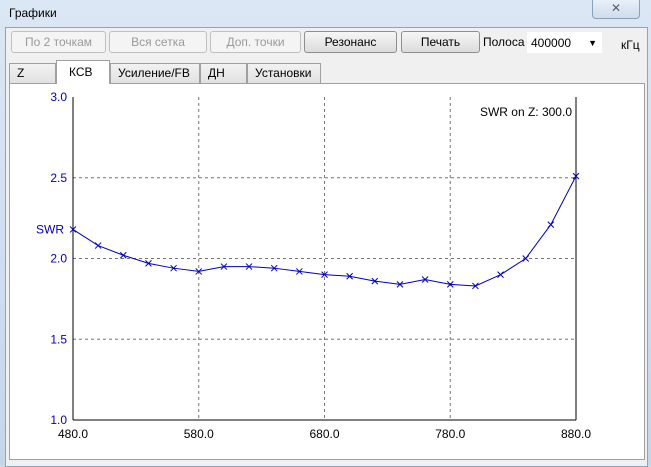  What do you see at coordinates (58, 259) in the screenshot?
I see `y-tick-label: 2.0` at bounding box center [58, 259].